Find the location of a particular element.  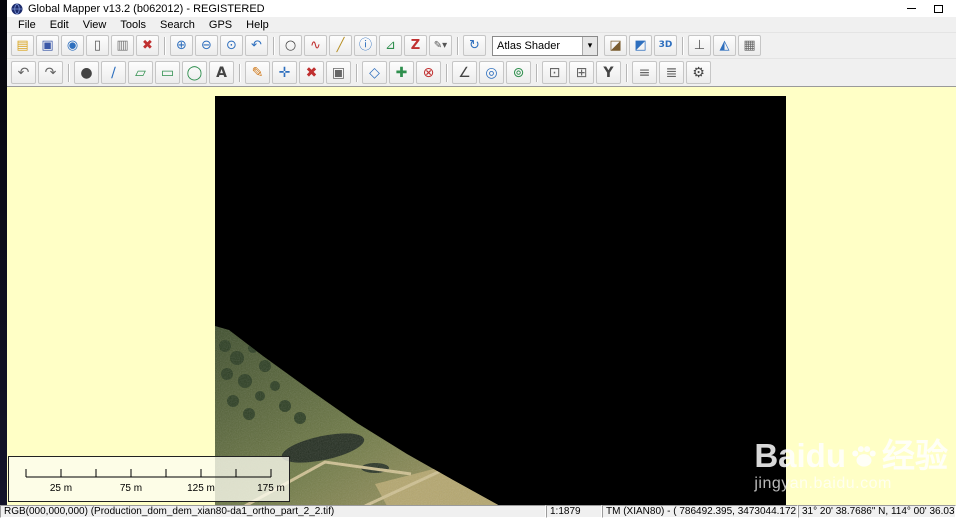

undo-icon: ↶ is located at coordinates (23, 72).